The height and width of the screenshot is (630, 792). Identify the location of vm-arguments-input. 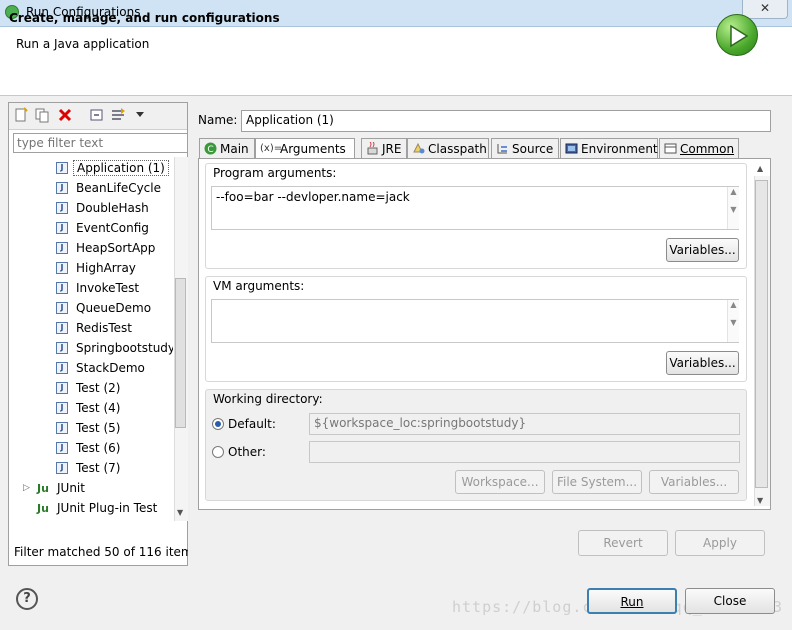
(475, 321).